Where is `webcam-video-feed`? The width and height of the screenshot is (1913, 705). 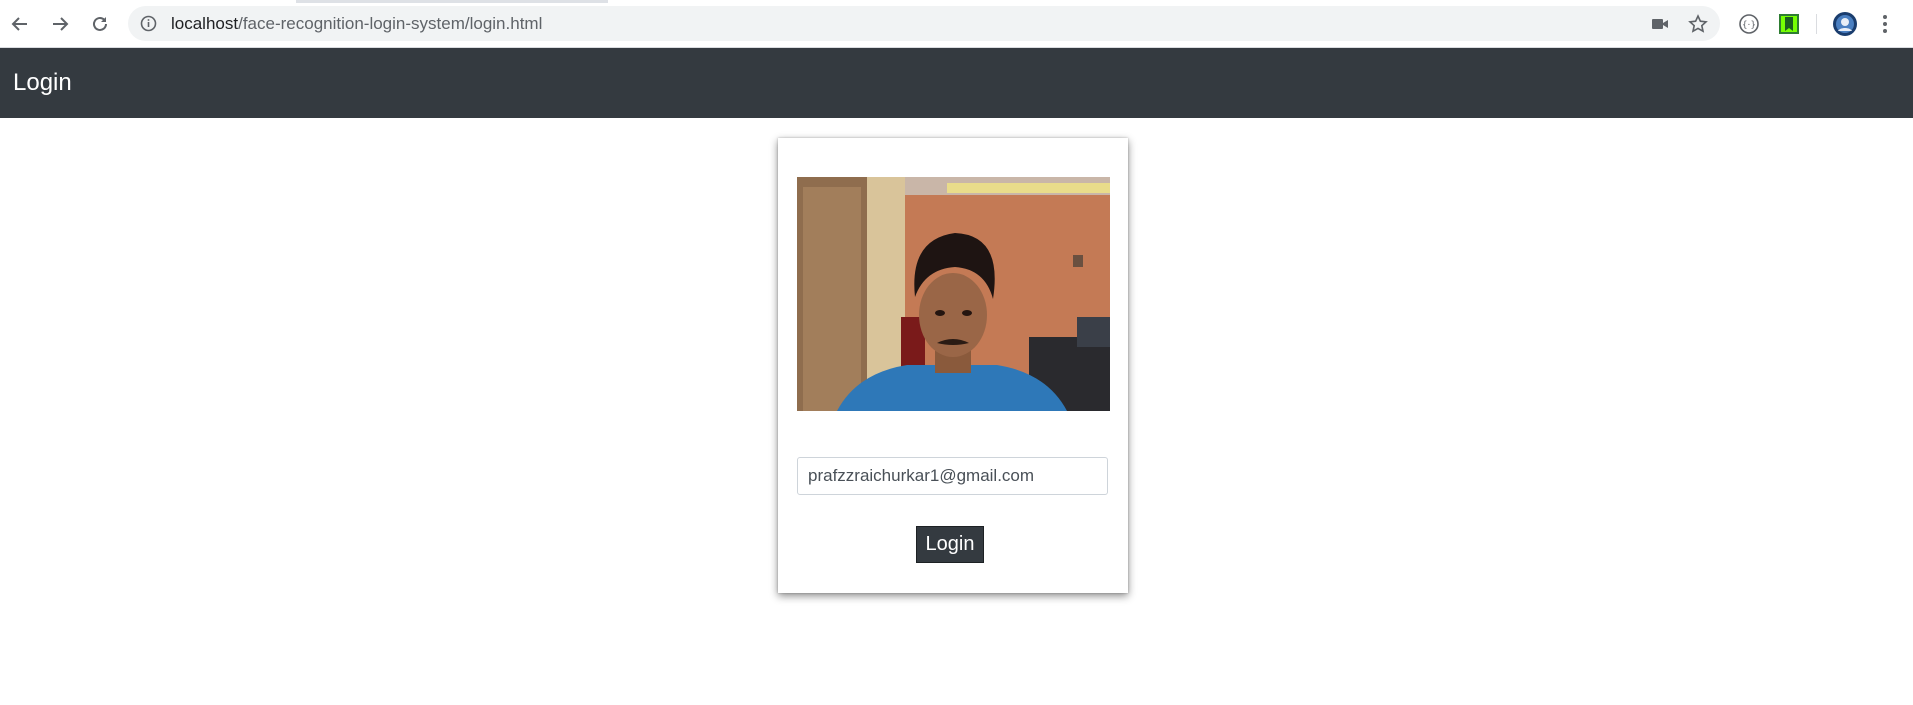 webcam-video-feed is located at coordinates (953, 294).